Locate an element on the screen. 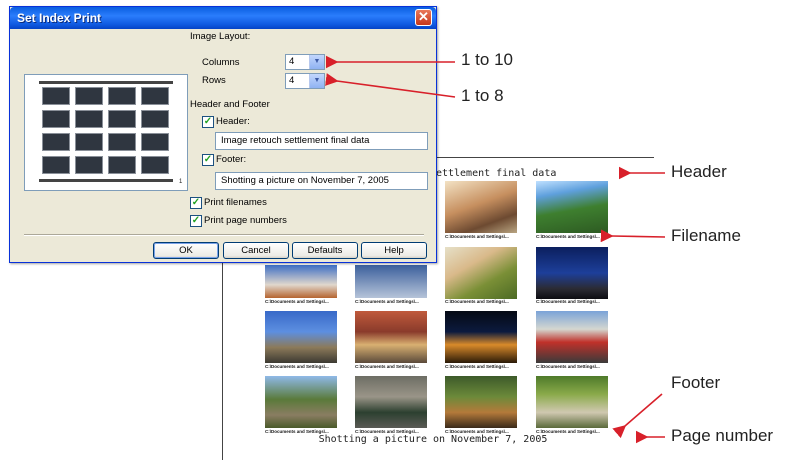 This screenshot has width=805, height=460. footer-arrow is located at coordinates (637, 416).